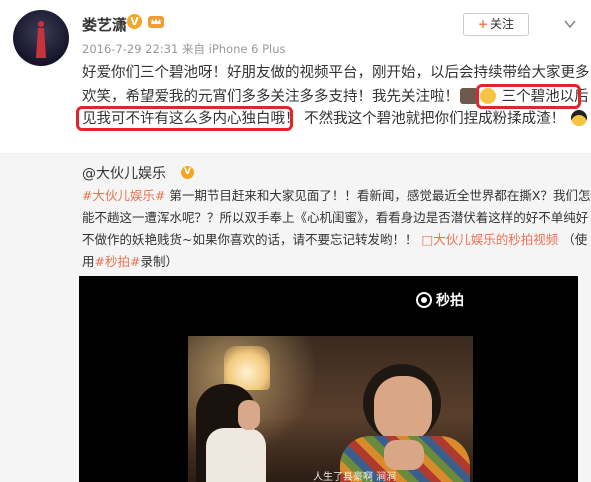  Describe the element at coordinates (249, 415) in the screenshot. I see `person-left-face` at that location.